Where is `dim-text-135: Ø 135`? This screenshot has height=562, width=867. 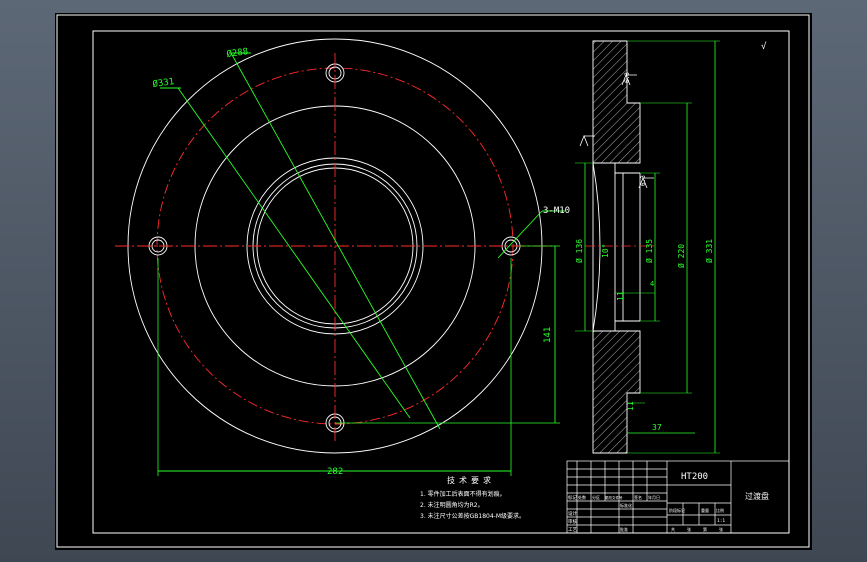
dim-text-135: Ø 135 is located at coordinates (649, 251).